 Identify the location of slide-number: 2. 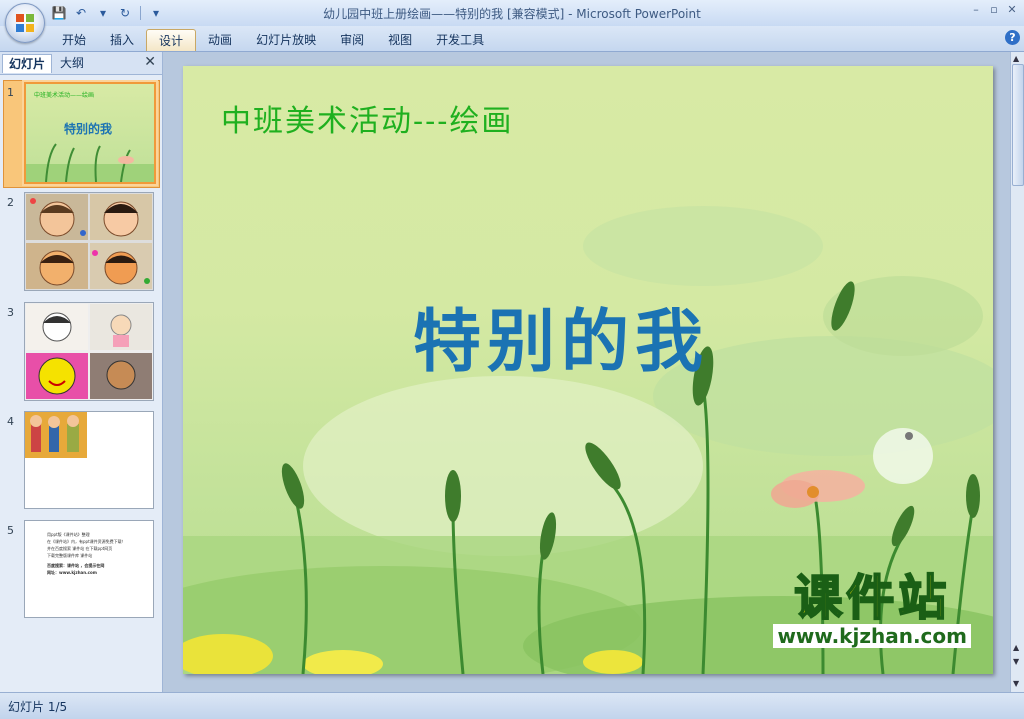
(10, 202).